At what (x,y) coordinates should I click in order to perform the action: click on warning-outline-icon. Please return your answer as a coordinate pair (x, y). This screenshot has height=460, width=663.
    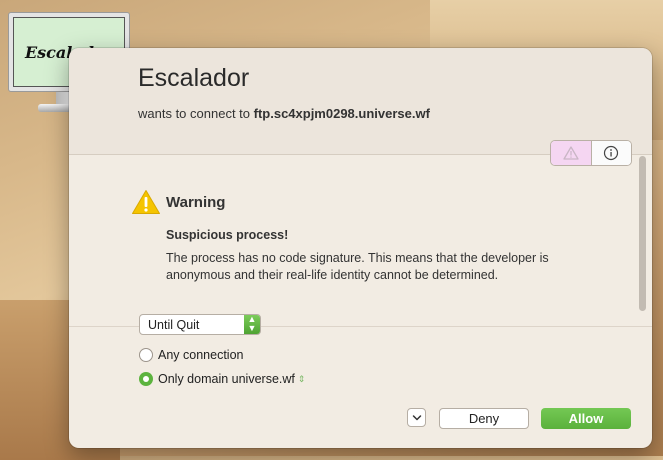
    Looking at the image, I should click on (571, 153).